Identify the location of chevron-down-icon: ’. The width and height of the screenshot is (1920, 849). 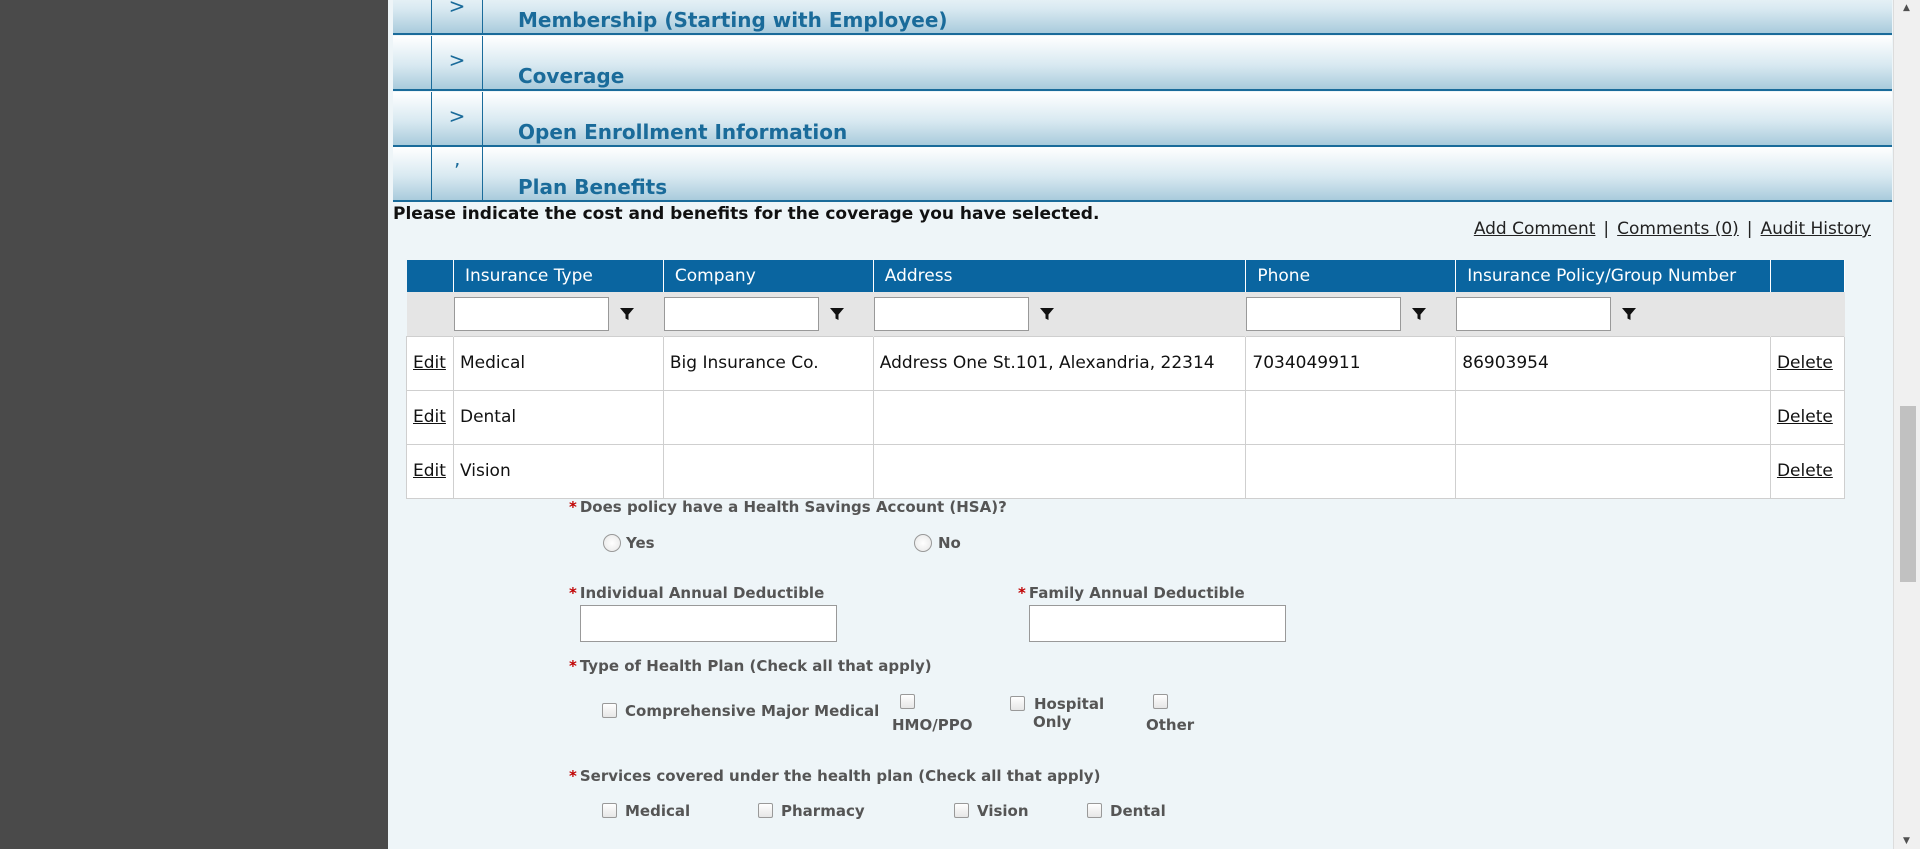
(457, 173).